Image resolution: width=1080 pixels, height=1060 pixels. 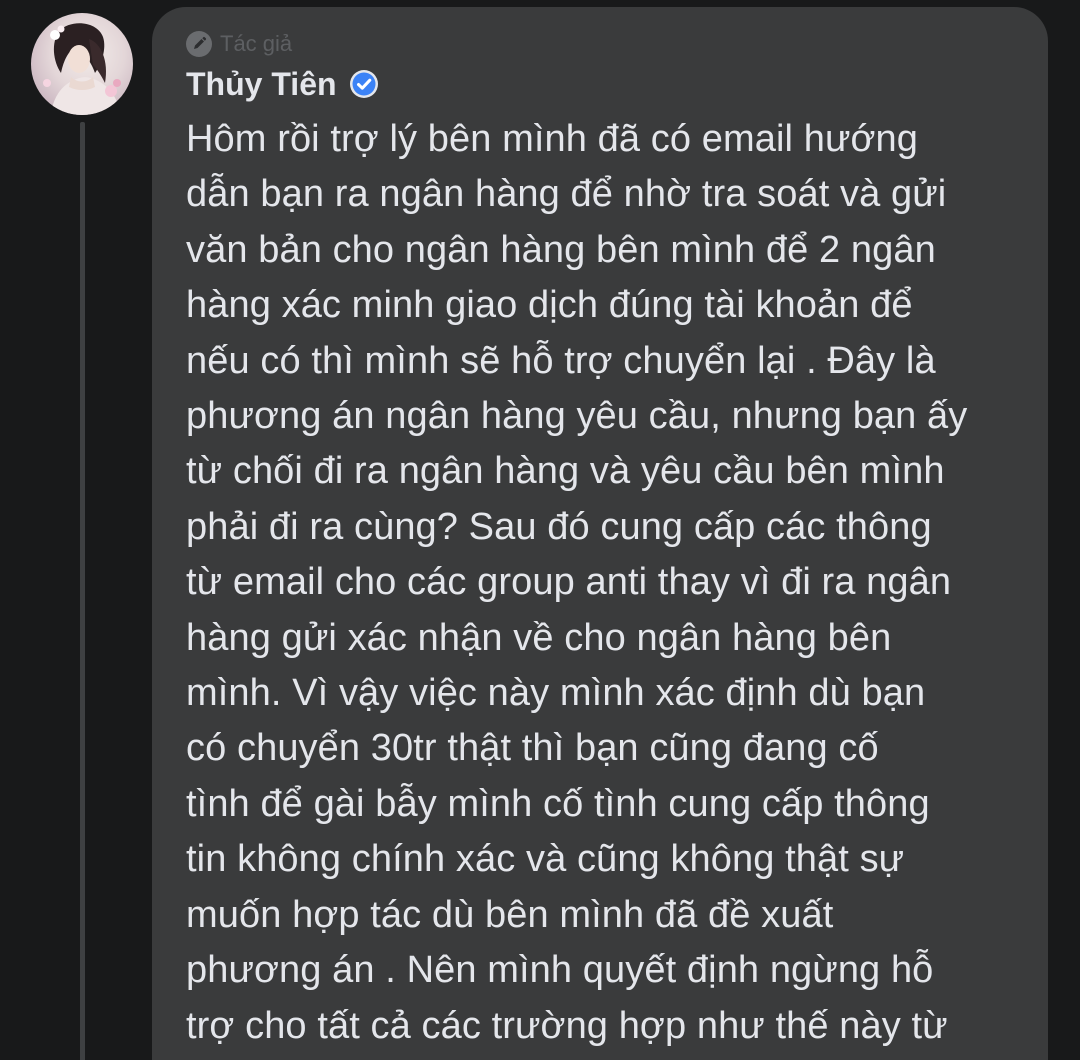 What do you see at coordinates (82, 591) in the screenshot?
I see `thread-line` at bounding box center [82, 591].